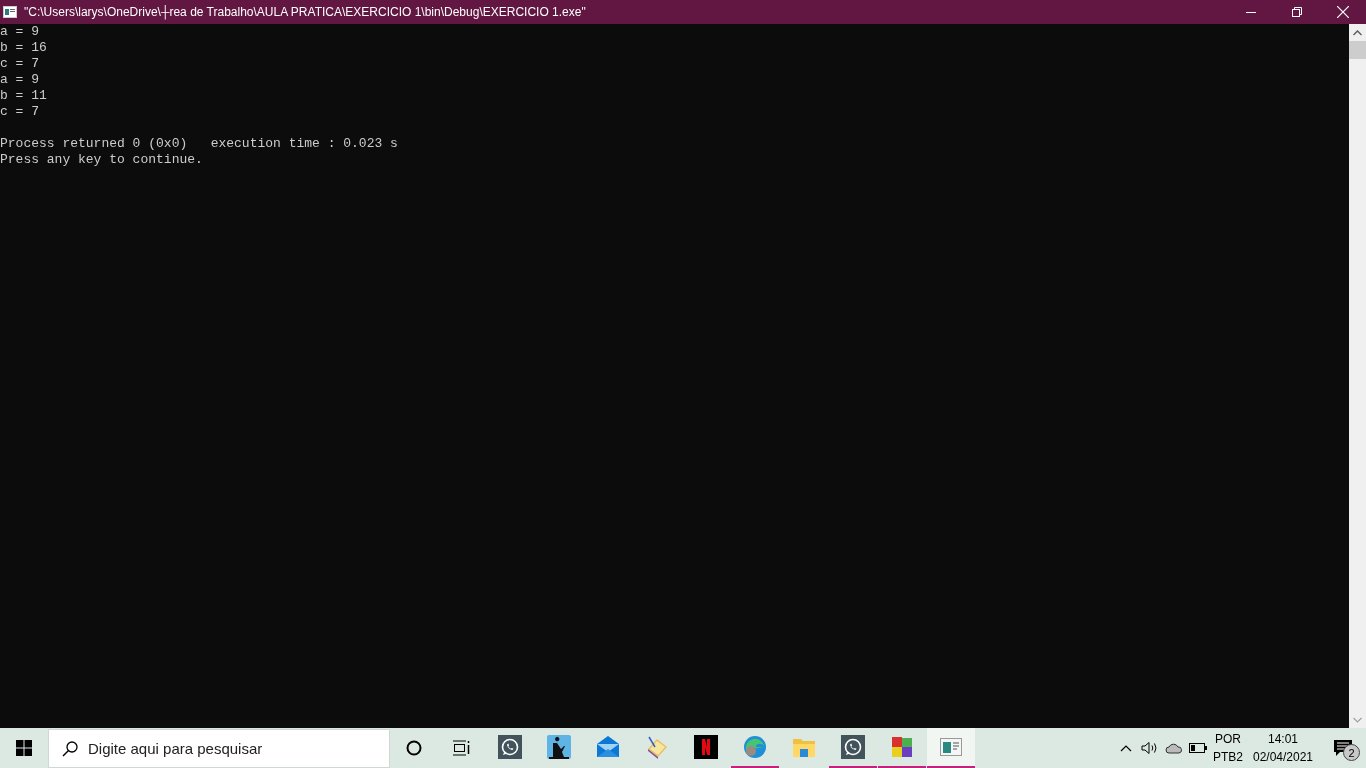  Describe the element at coordinates (608, 747) in the screenshot. I see `envelope-icon` at that location.